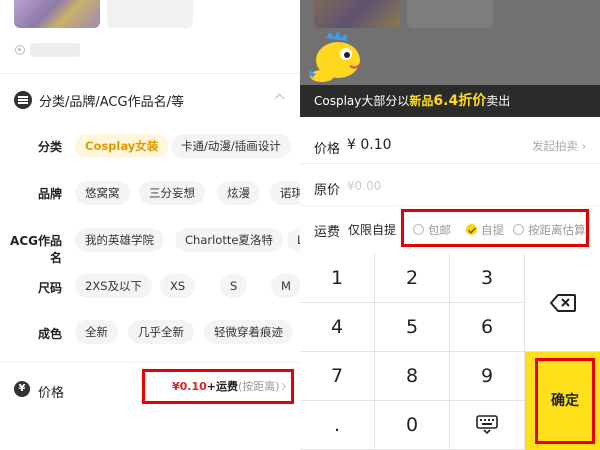 This screenshot has height=450, width=600. I want to click on chip-size-2xs: 2XS及以下, so click(113, 286).